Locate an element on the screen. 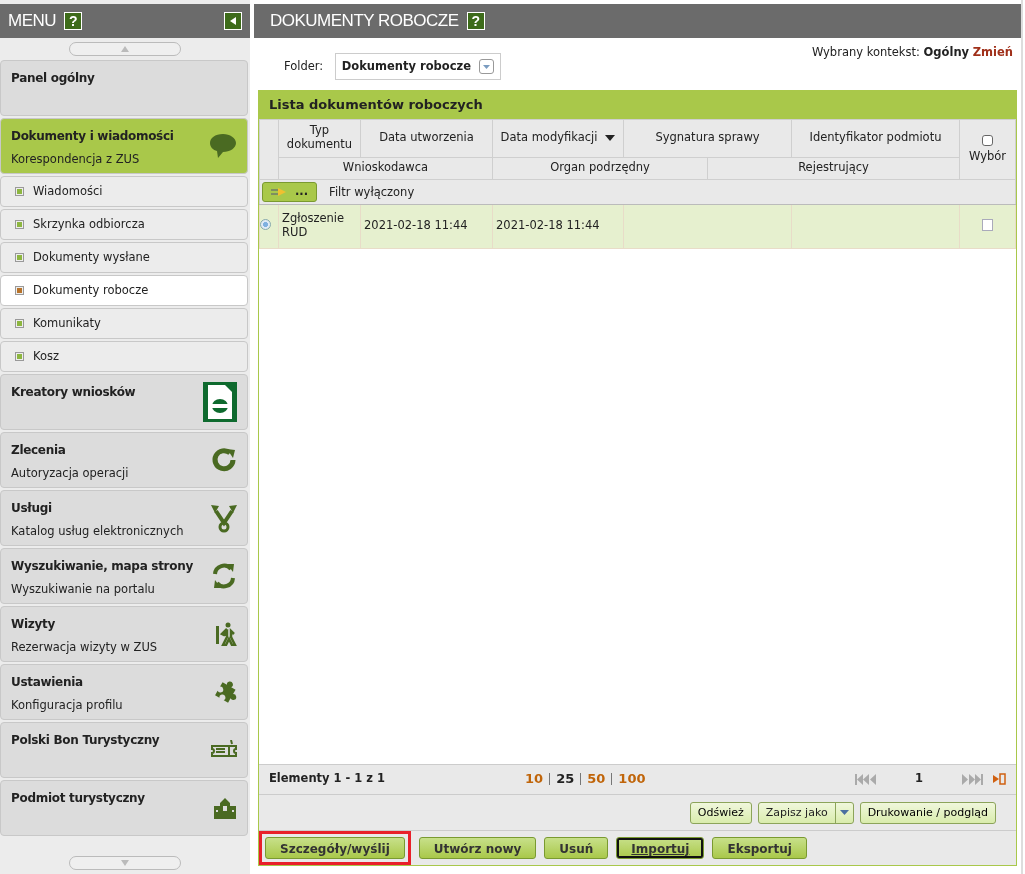  action-button: Eksportuj is located at coordinates (759, 848).